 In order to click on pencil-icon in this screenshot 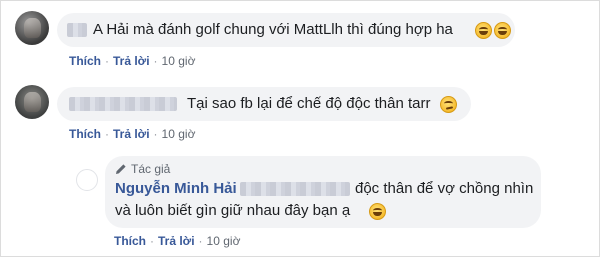, I will do `click(121, 169)`.